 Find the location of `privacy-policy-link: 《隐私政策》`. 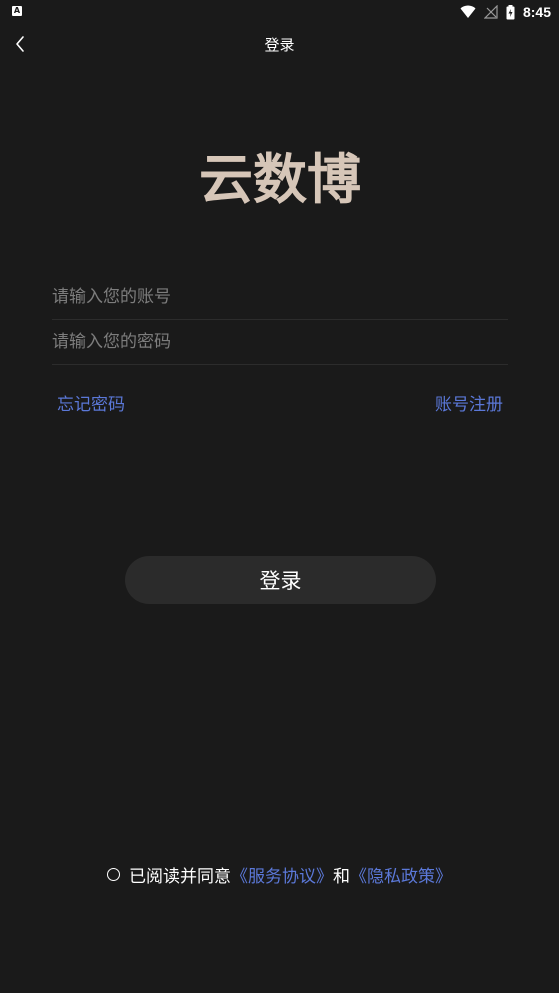

privacy-policy-link: 《隐私政策》 is located at coordinates (401, 874).